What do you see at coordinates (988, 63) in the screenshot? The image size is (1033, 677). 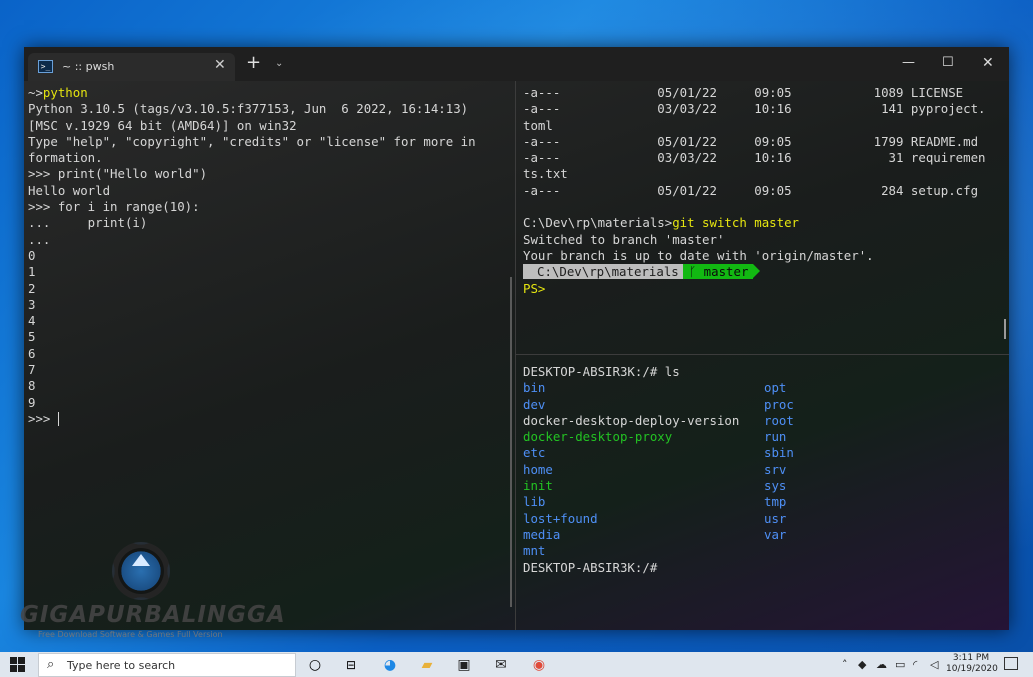 I see `close-window-button: ✕` at bounding box center [988, 63].